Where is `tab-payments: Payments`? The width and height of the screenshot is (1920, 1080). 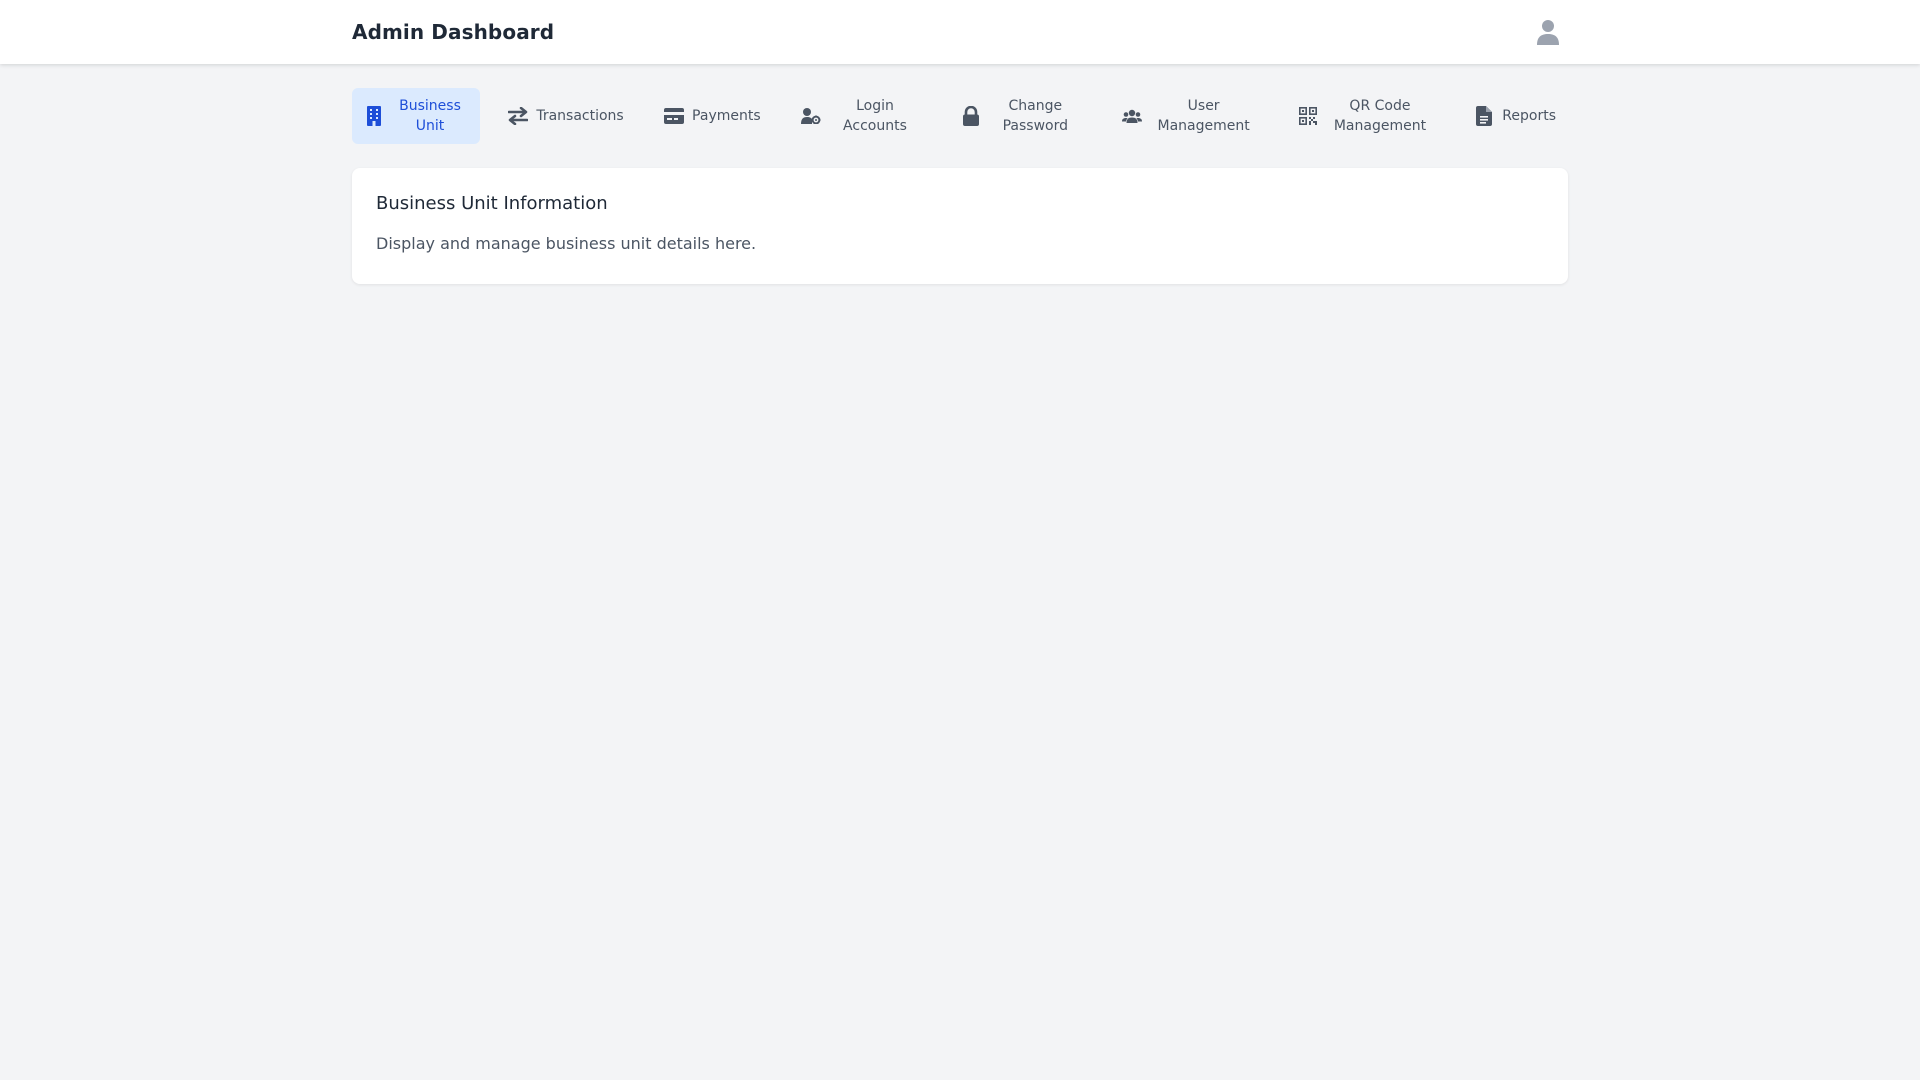 tab-payments: Payments is located at coordinates (712, 116).